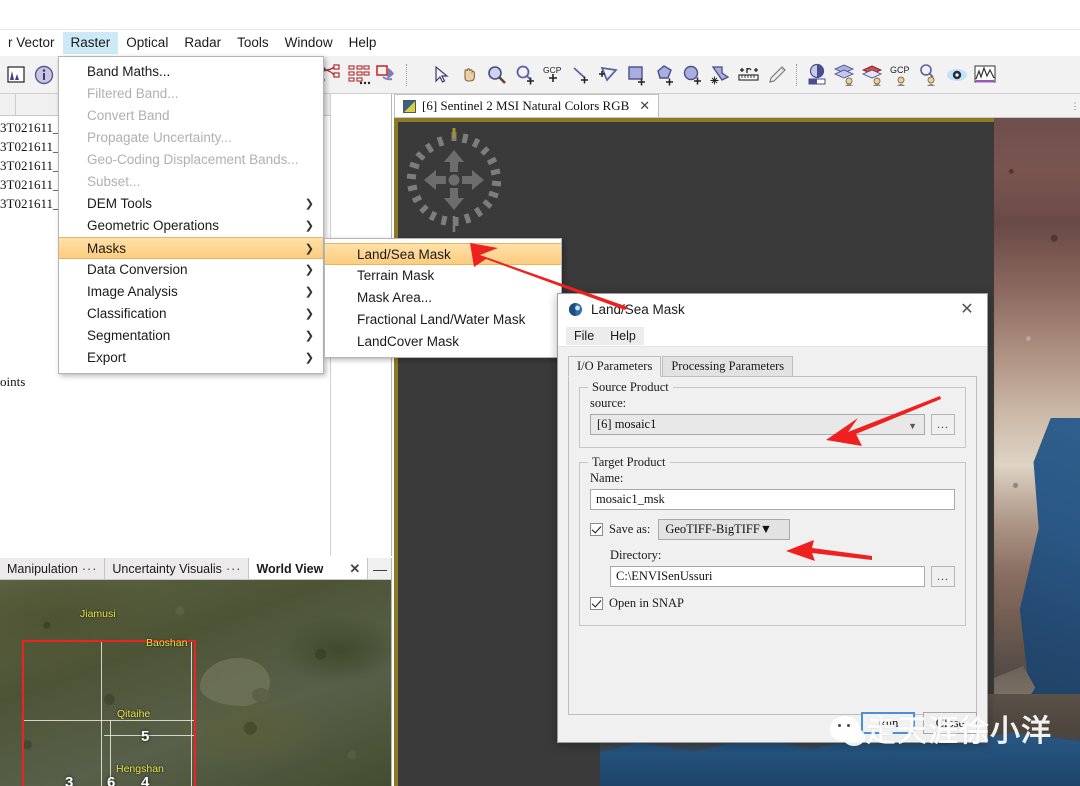 The width and height of the screenshot is (1080, 786). What do you see at coordinates (191, 314) in the screenshot?
I see `menu-item-classification: Classification ❯` at bounding box center [191, 314].